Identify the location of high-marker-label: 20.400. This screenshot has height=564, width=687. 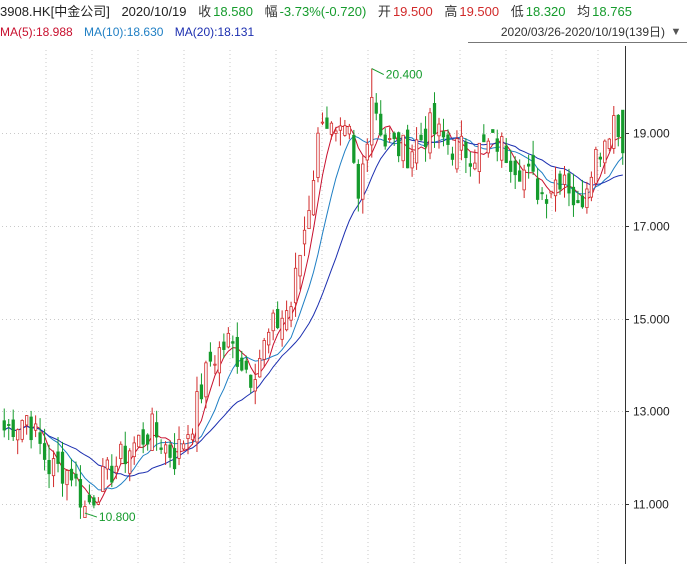
(404, 75).